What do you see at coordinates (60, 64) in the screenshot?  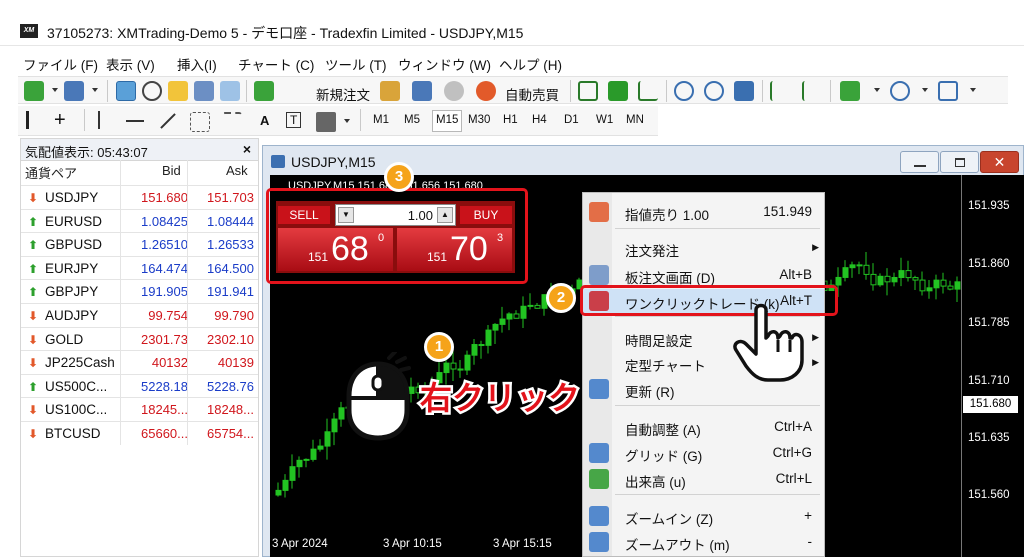 I see `menu-file: ファイル (F)` at bounding box center [60, 64].